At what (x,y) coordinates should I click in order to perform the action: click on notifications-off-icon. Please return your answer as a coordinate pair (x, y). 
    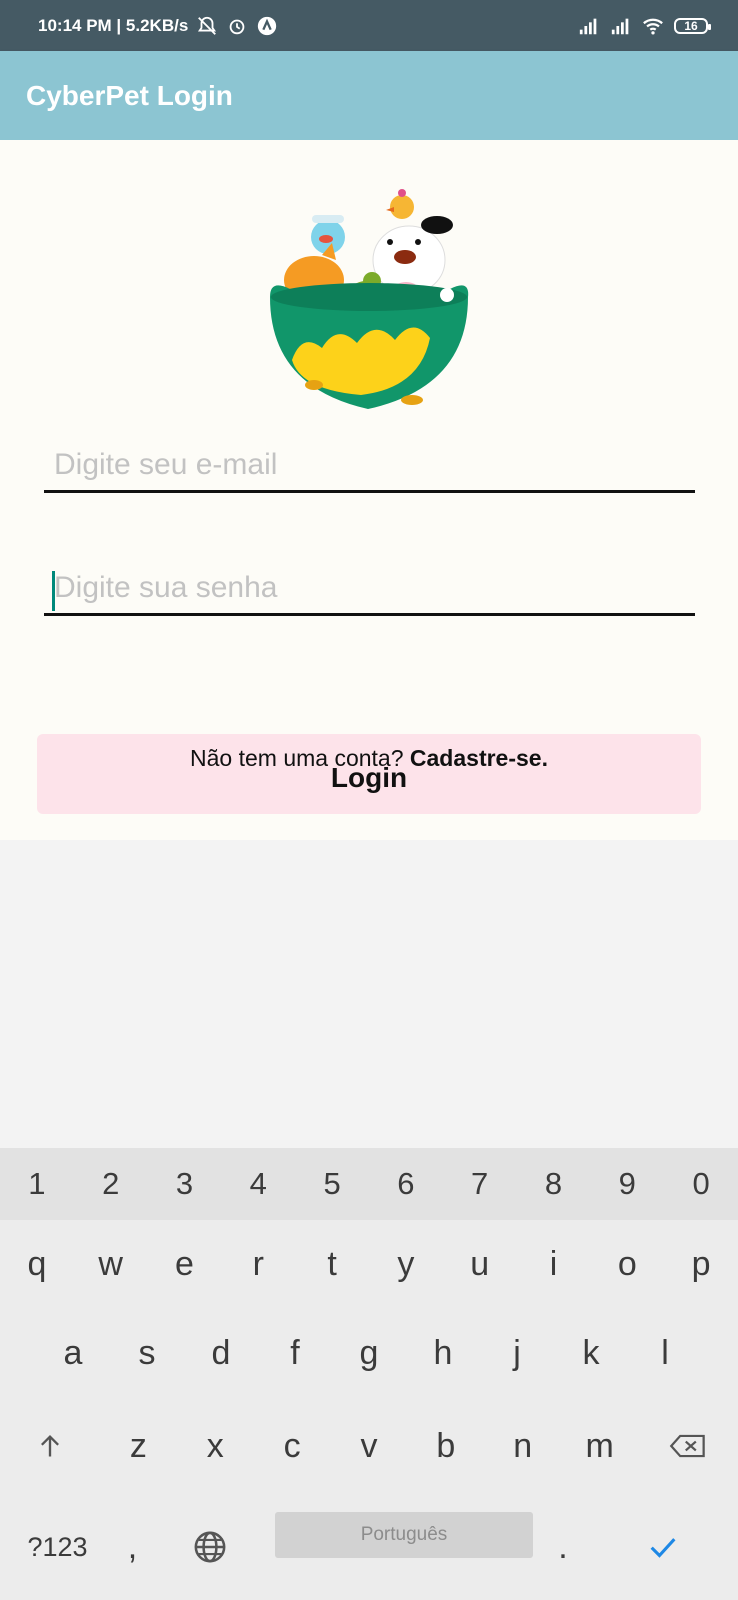
    Looking at the image, I should click on (207, 25).